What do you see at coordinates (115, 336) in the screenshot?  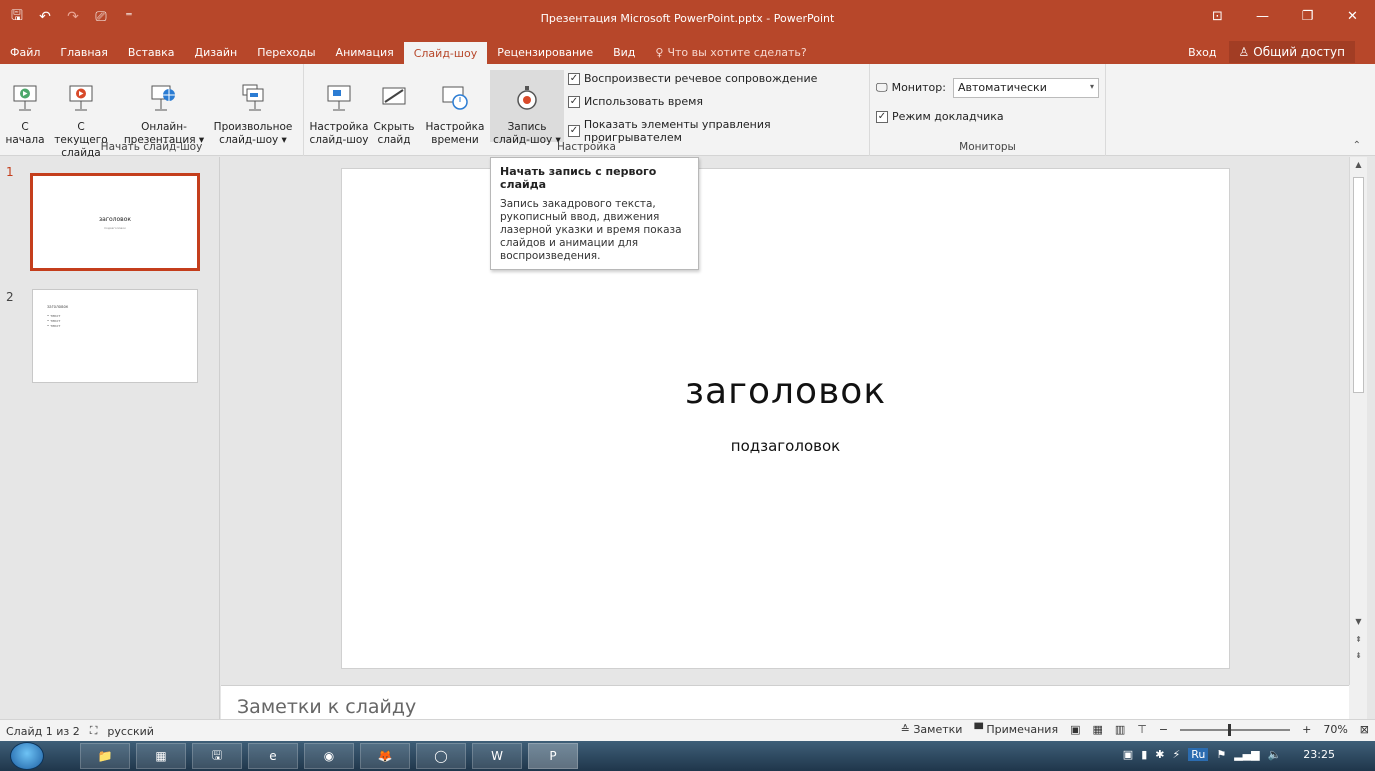 I see `slide-thumbnail-2: заголовок • текст • текст • текст` at bounding box center [115, 336].